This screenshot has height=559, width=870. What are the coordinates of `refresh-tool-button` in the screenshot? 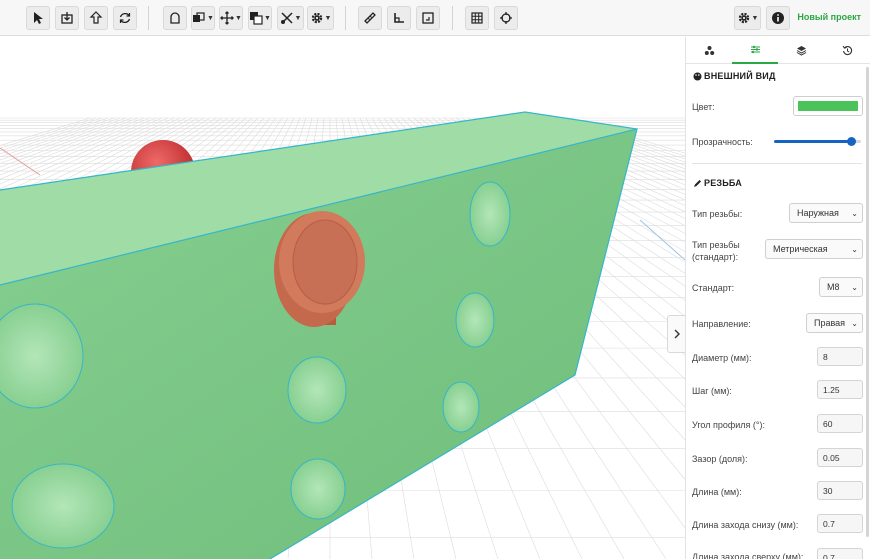 It's located at (125, 18).